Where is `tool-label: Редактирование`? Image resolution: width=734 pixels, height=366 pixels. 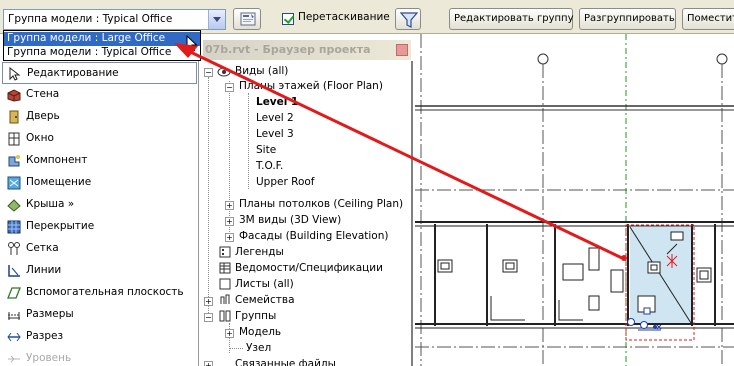
tool-label: Редактирование is located at coordinates (73, 73).